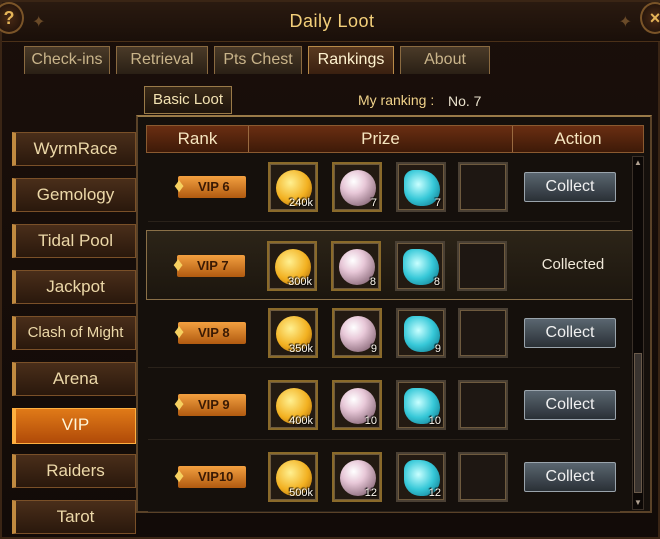  Describe the element at coordinates (216, 476) in the screenshot. I see `vip-rank-label: VIP10` at that location.